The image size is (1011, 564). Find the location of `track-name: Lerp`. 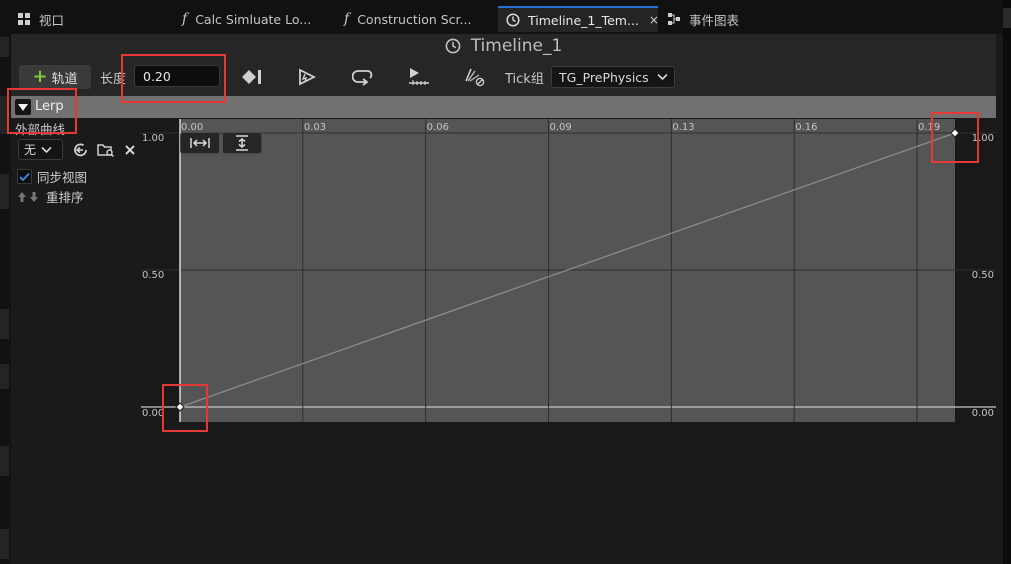

track-name: Lerp is located at coordinates (49, 106).